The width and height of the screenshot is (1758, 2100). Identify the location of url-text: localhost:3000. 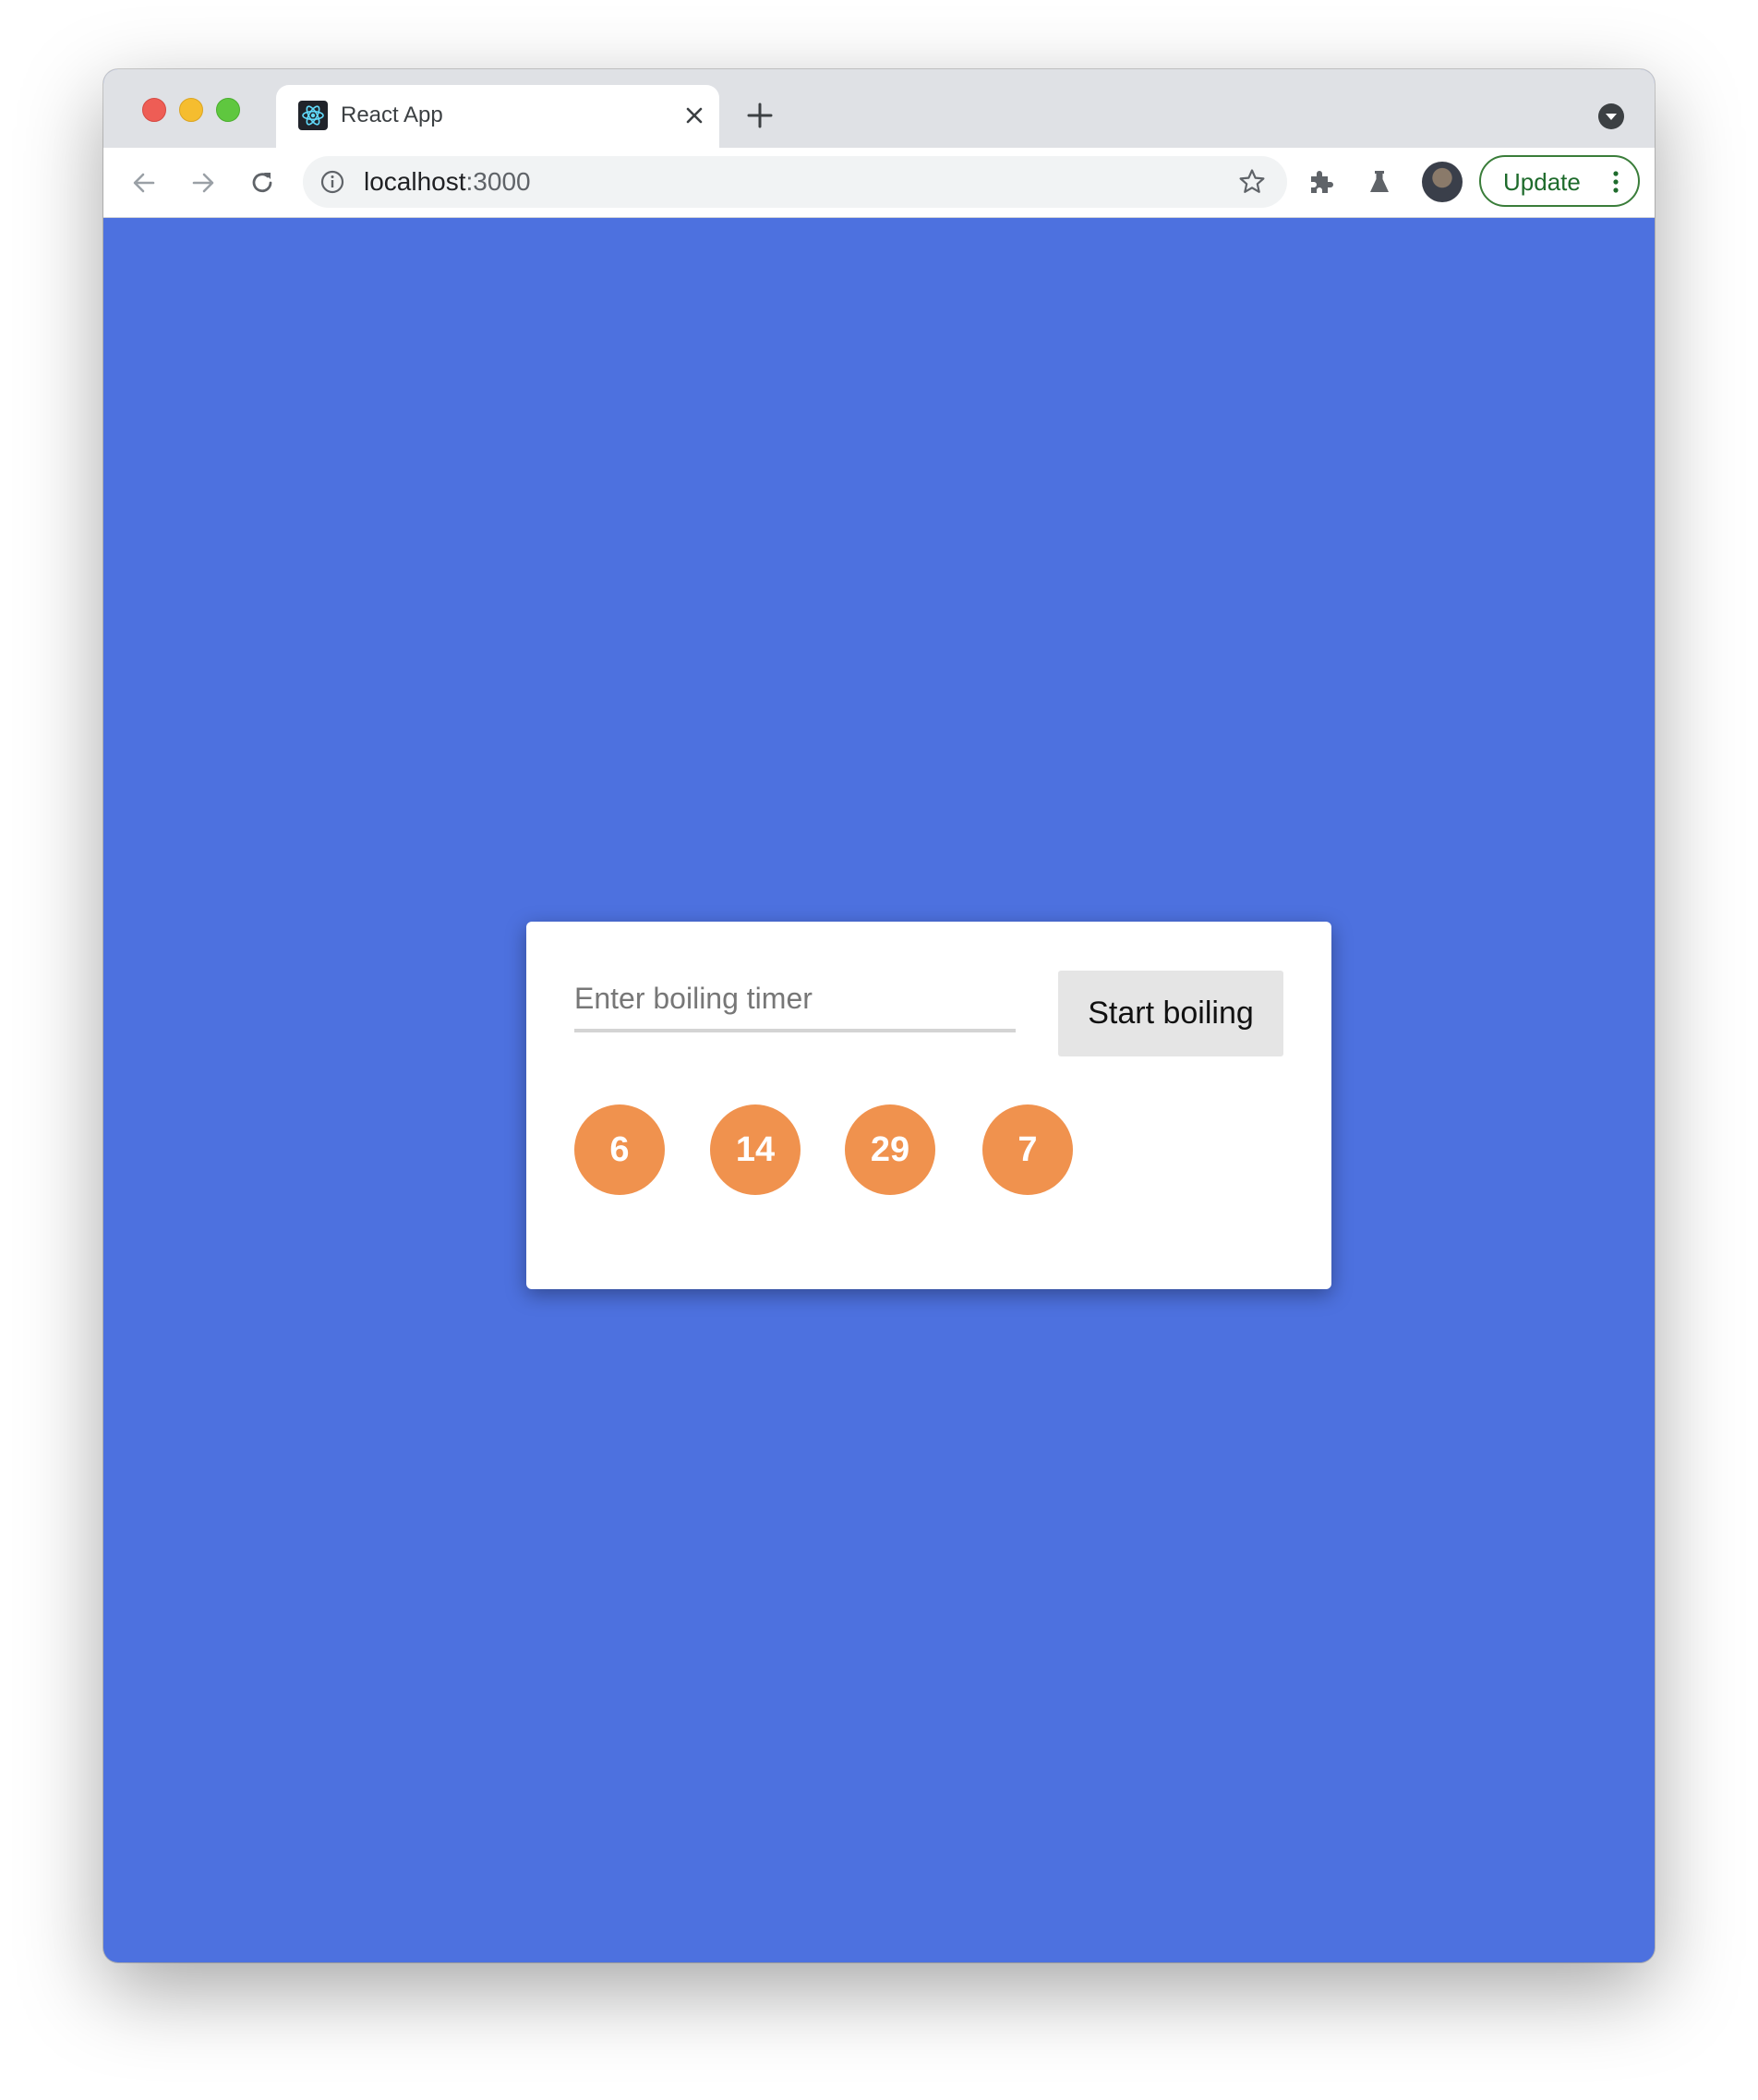
(448, 182).